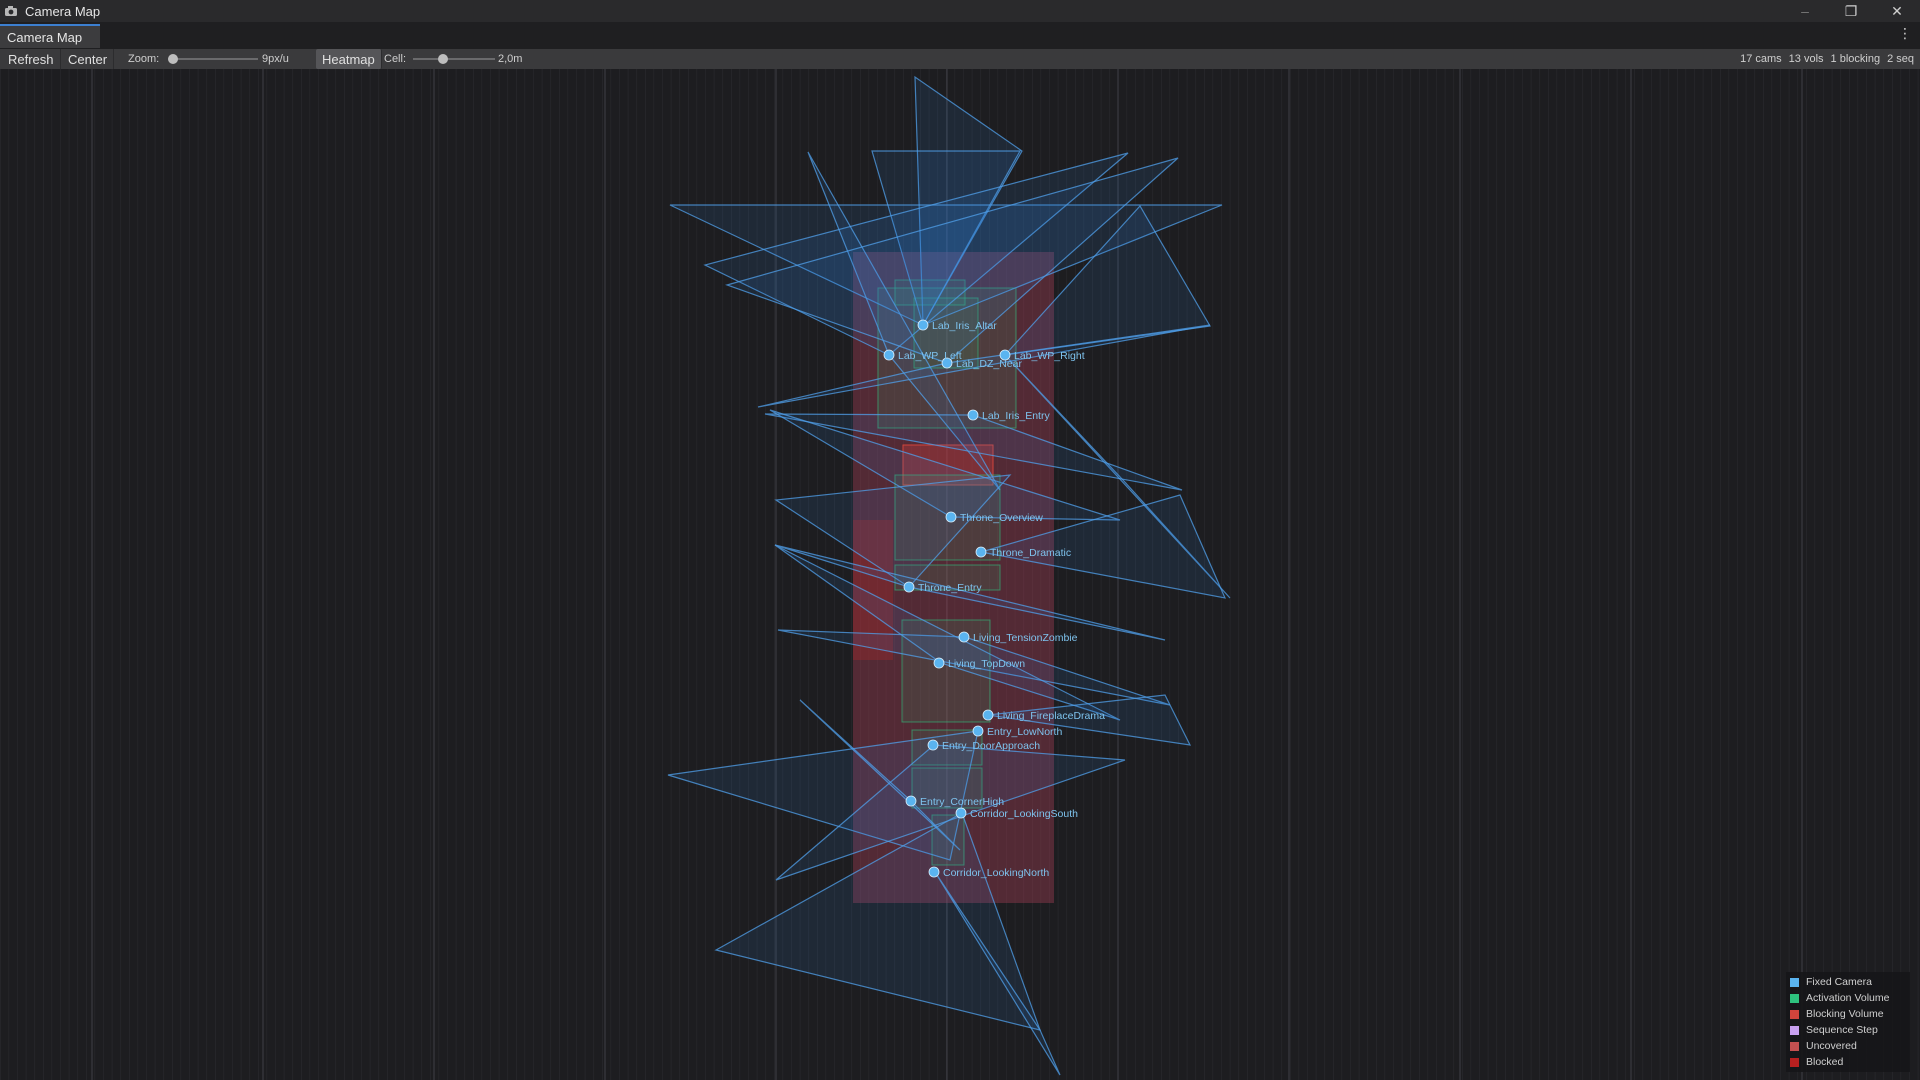 Image resolution: width=1920 pixels, height=1080 pixels. What do you see at coordinates (349, 59) in the screenshot?
I see `heatmap-toggle: Heatmap` at bounding box center [349, 59].